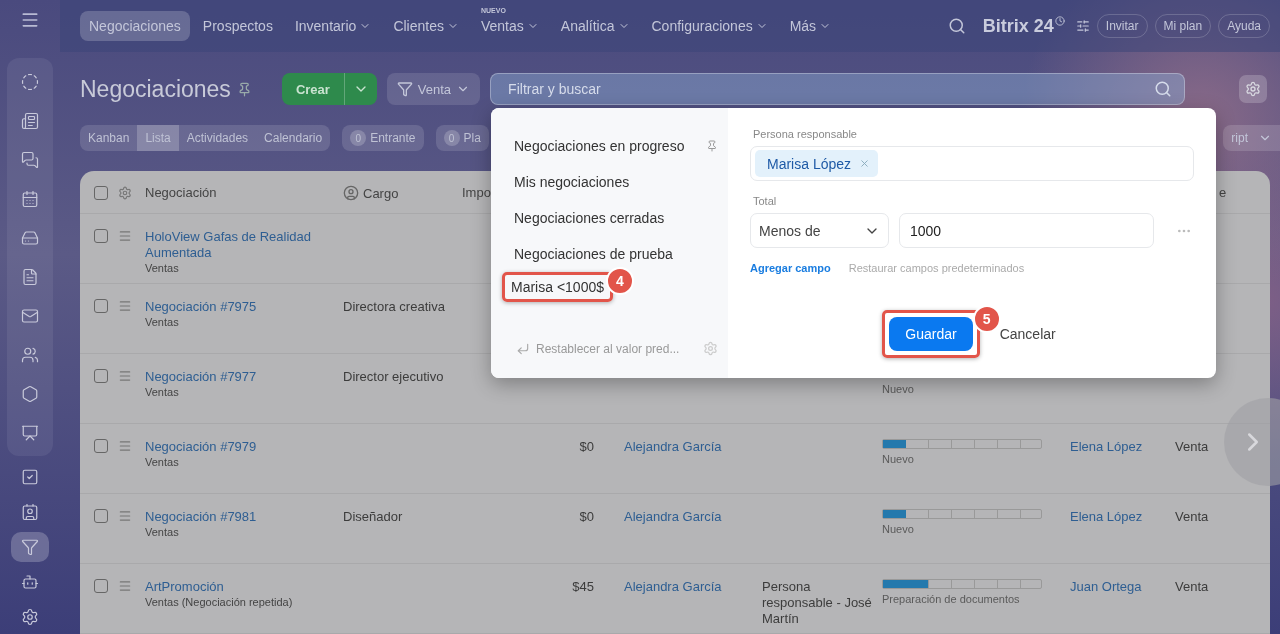  What do you see at coordinates (805, 134) in the screenshot?
I see `field-label: Persona responsable` at bounding box center [805, 134].